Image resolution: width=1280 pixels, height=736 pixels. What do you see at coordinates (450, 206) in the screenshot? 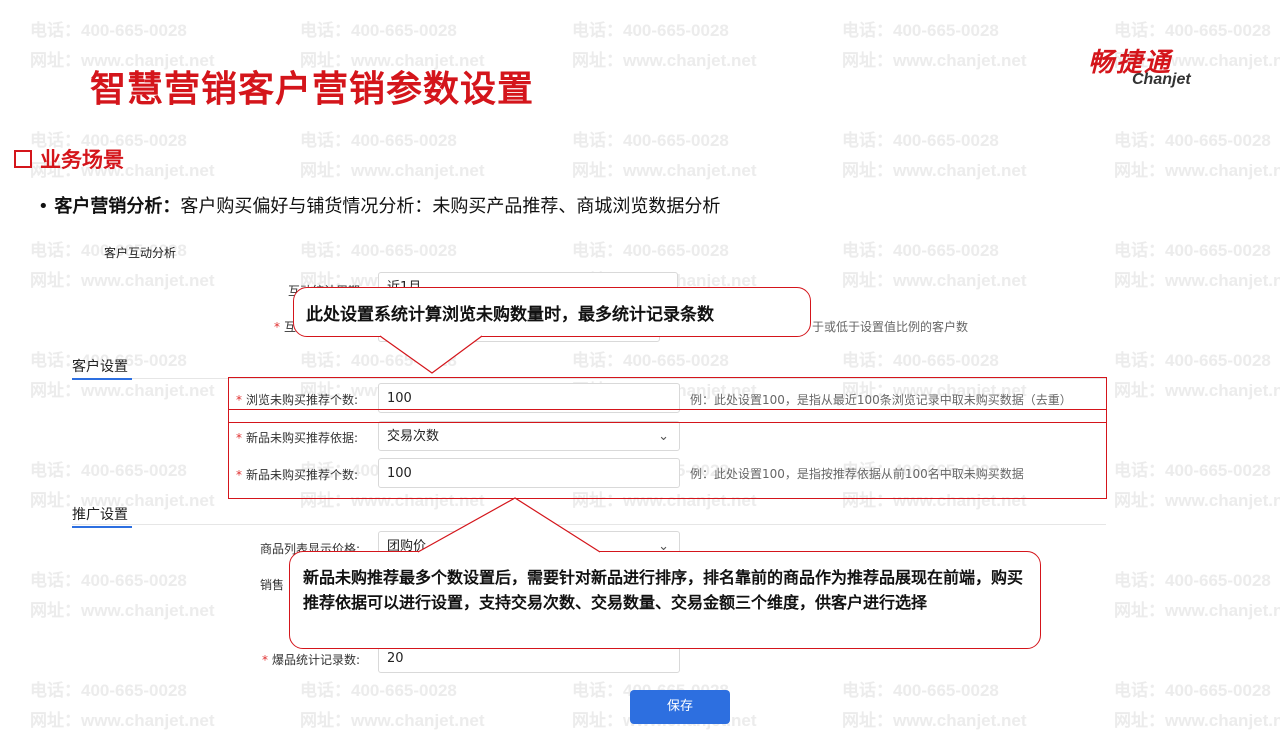
I see `bullet-text: 客户购买偏好与铺货情况分析：未购买产品推荐、商城浏览数据分析` at bounding box center [450, 206].